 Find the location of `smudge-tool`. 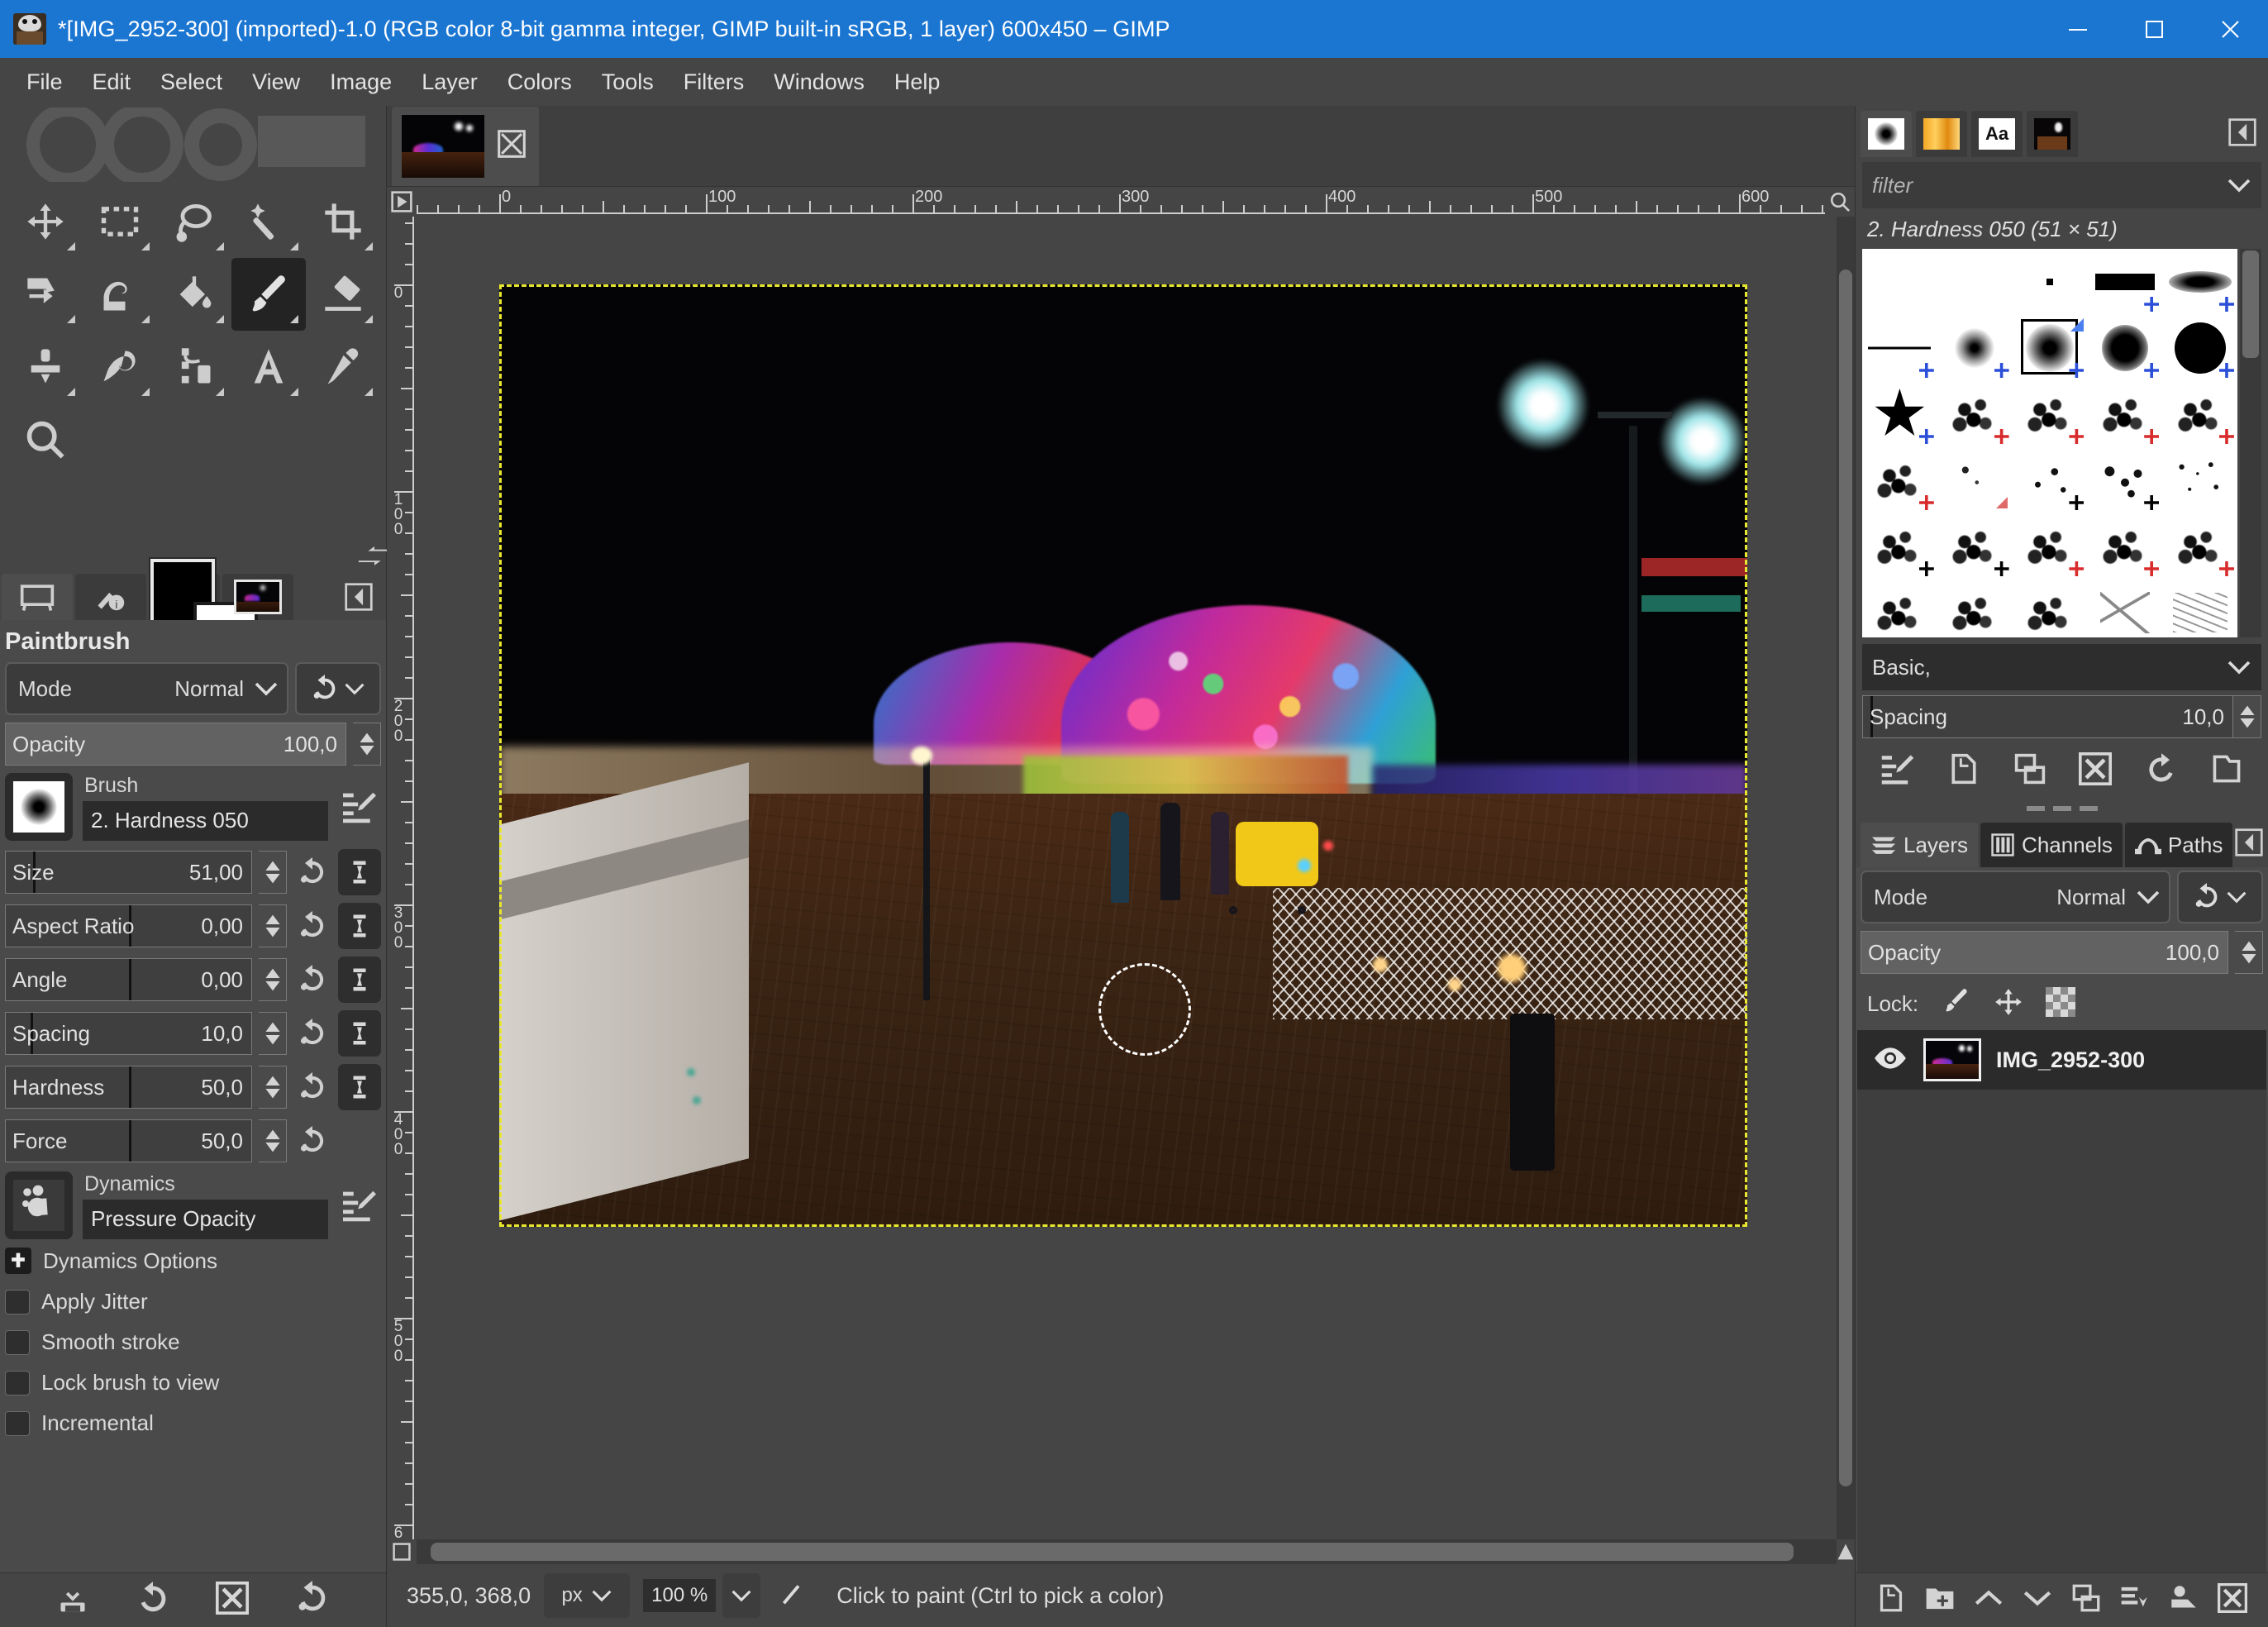

smudge-tool is located at coordinates (120, 367).